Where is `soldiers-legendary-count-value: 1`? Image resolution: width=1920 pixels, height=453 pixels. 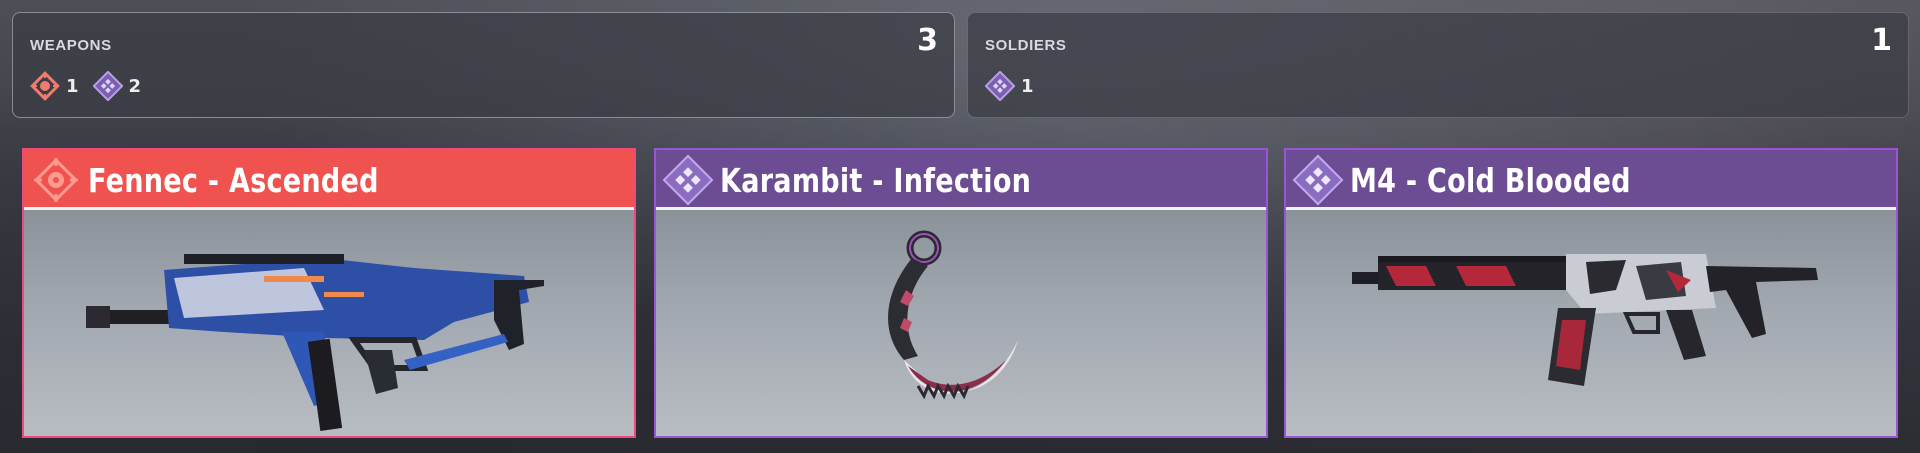 soldiers-legendary-count-value: 1 is located at coordinates (1027, 86).